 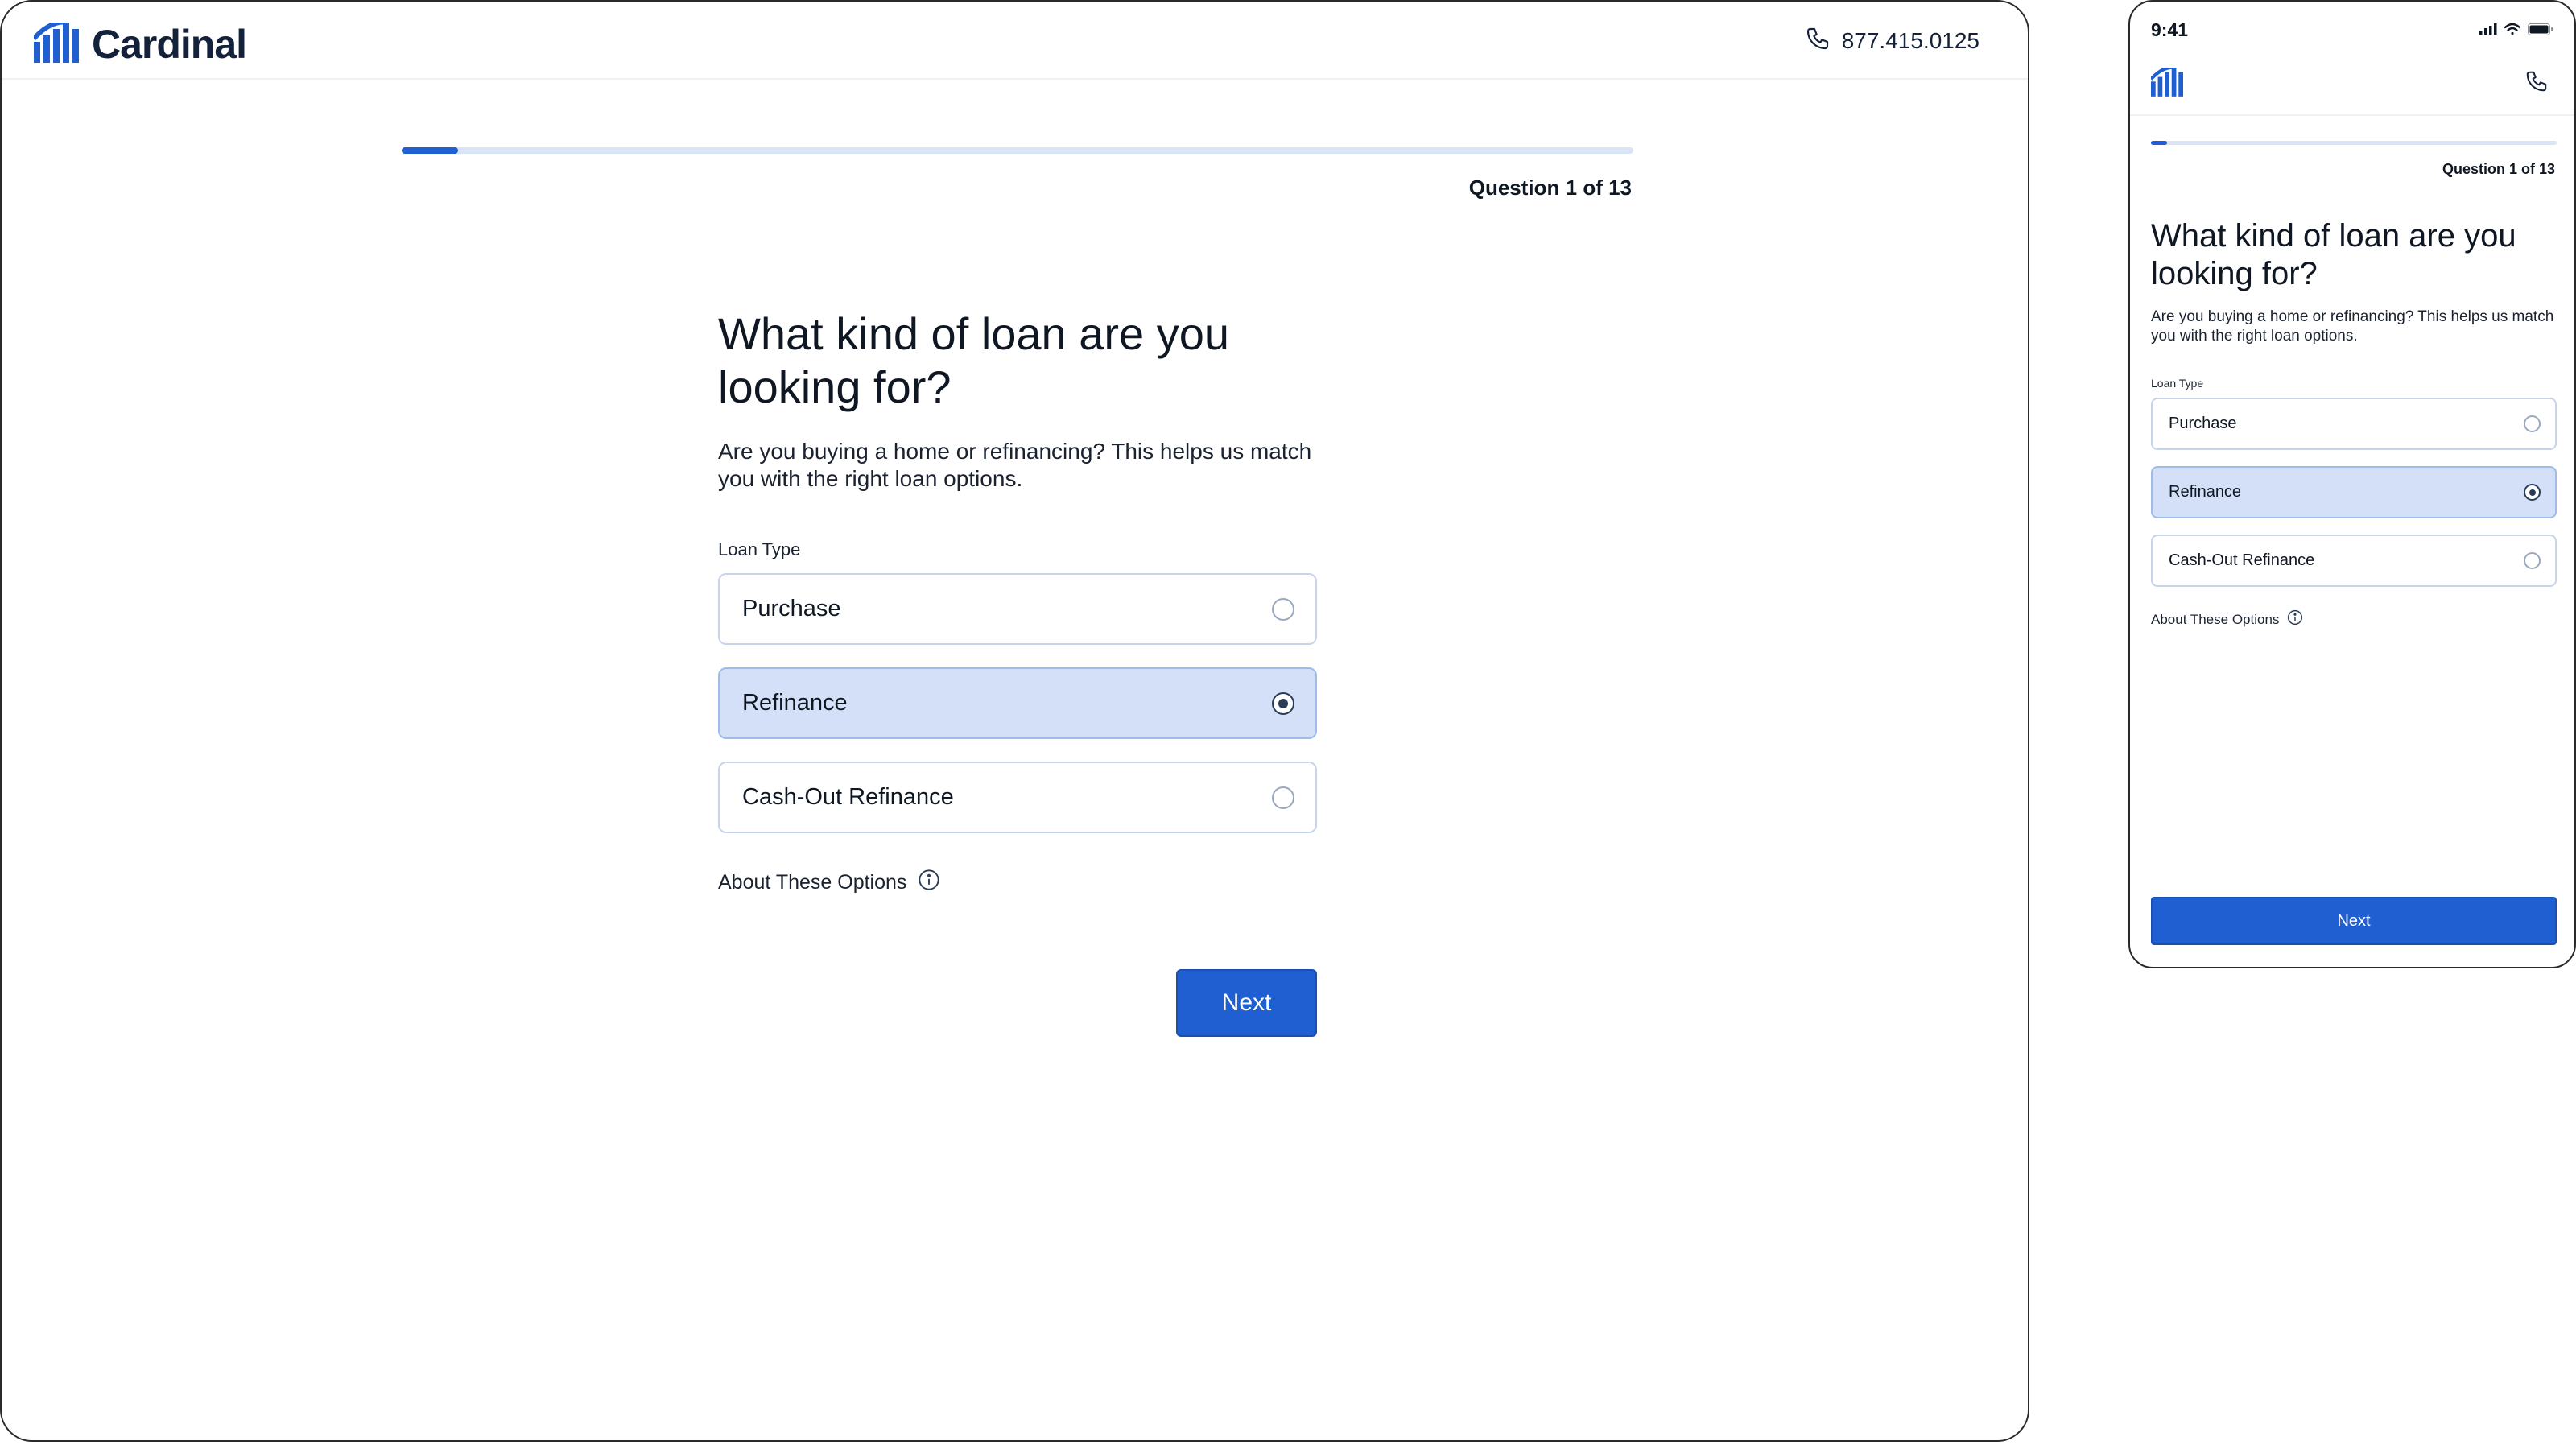 What do you see at coordinates (2485, 31) in the screenshot?
I see `signal-icon` at bounding box center [2485, 31].